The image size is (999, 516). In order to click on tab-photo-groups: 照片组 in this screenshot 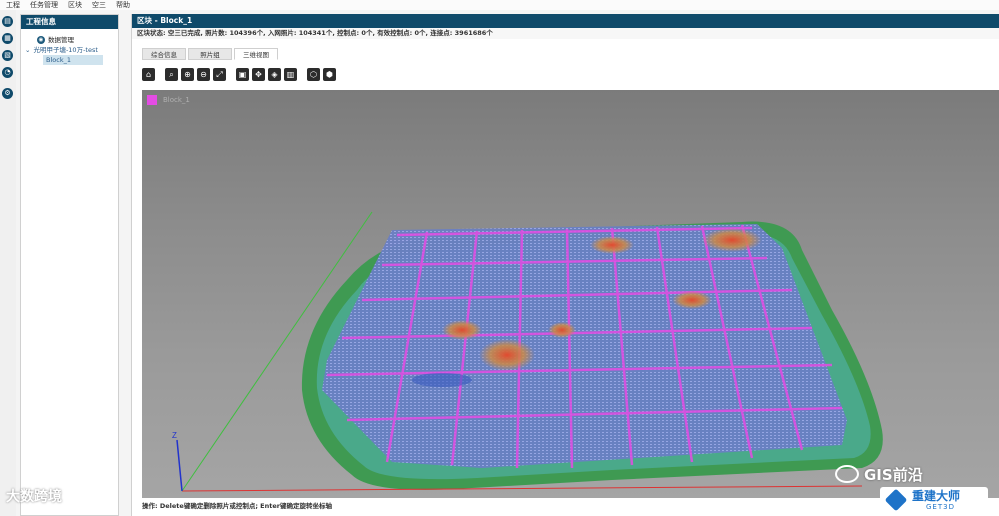, I will do `click(210, 54)`.